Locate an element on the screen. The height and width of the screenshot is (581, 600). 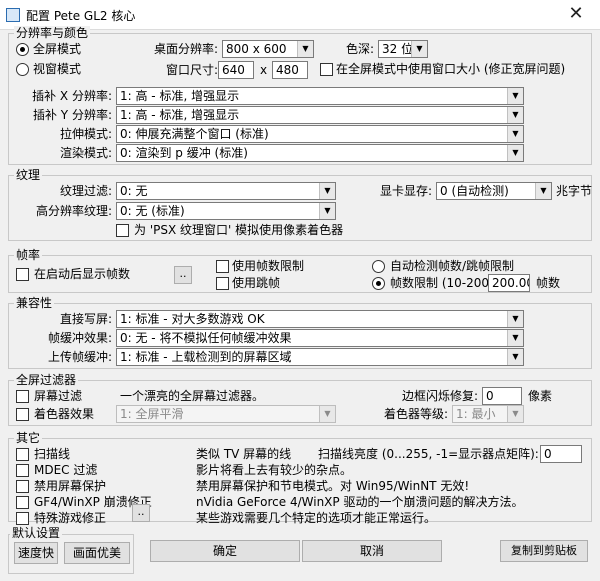
window-width-input: 640 is located at coordinates (236, 70).